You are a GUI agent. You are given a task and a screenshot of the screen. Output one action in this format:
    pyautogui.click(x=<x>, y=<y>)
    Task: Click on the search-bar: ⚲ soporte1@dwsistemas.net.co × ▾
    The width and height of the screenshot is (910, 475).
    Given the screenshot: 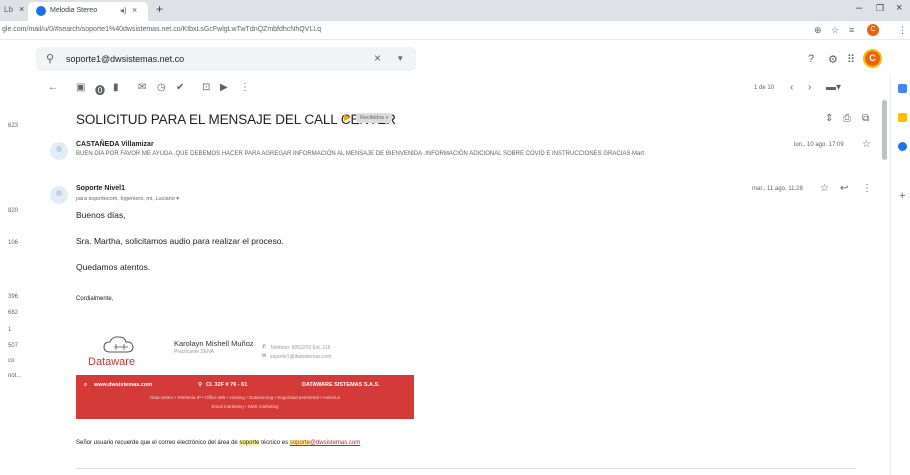 What is the action you would take?
    pyautogui.click(x=226, y=59)
    